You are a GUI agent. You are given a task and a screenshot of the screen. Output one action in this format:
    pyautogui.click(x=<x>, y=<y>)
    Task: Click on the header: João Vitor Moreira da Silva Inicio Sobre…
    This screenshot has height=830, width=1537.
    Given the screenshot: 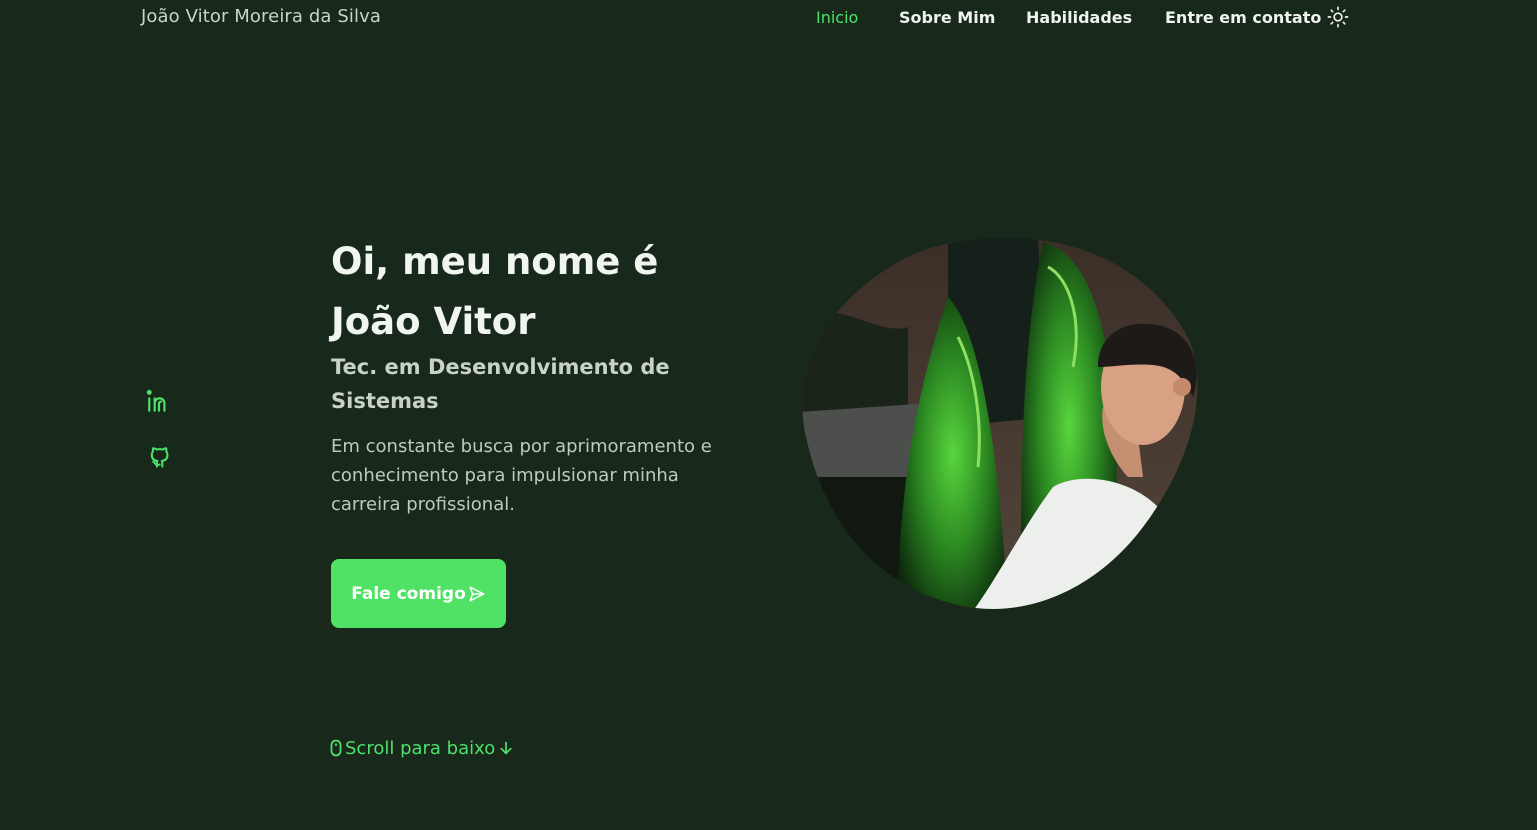 What is the action you would take?
    pyautogui.click(x=768, y=19)
    